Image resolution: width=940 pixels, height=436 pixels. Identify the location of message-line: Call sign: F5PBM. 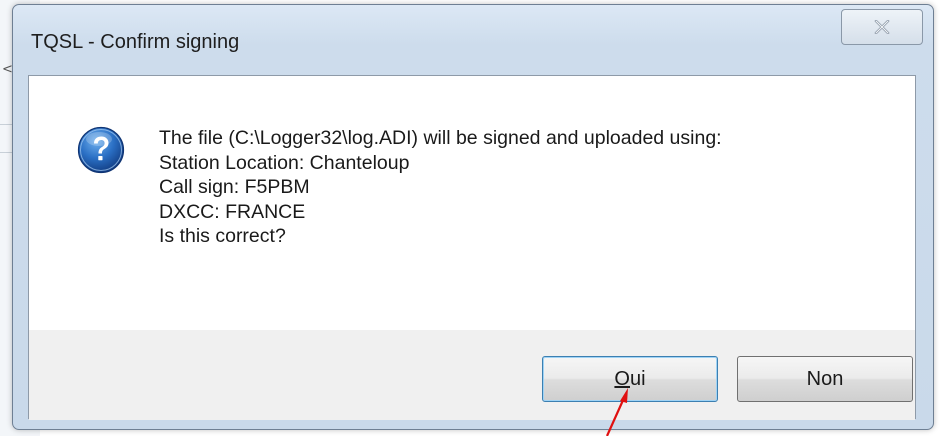
(234, 187).